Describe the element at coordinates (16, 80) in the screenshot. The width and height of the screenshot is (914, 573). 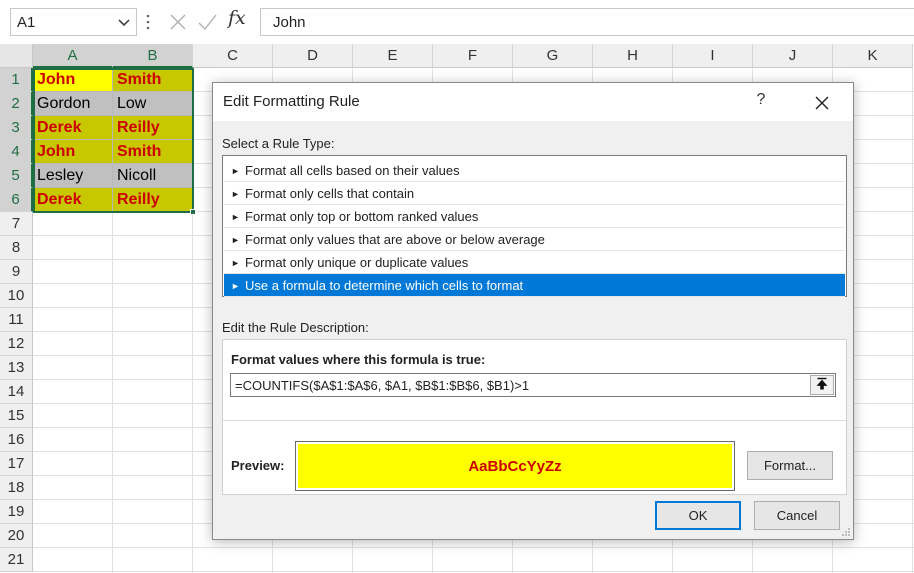
I see `row-header-1: 1` at that location.